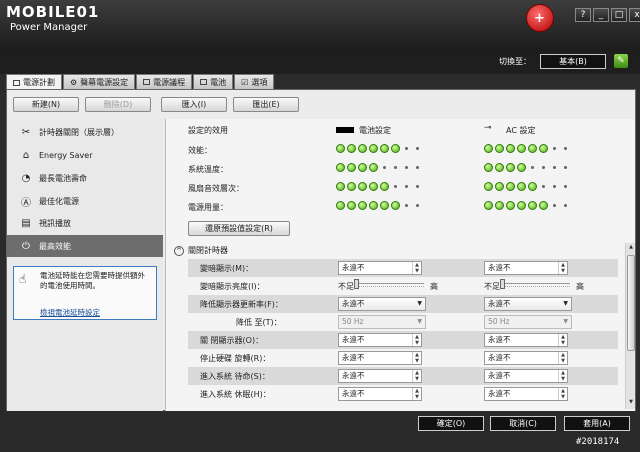 This screenshot has width=640, height=452. I want to click on standby-ac-spin: 永遠不 ▲ ▼, so click(526, 376).